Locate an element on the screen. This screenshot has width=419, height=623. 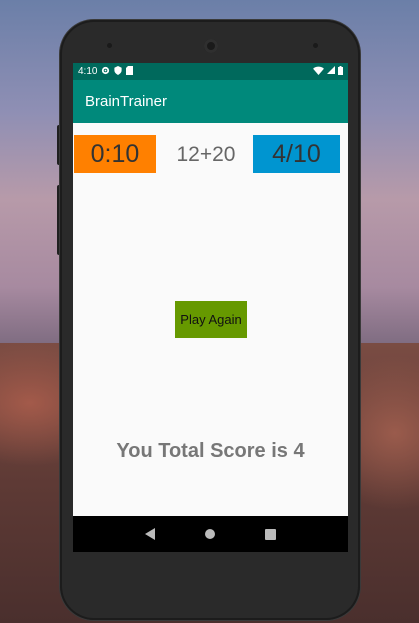
timer-display: 0:10 is located at coordinates (115, 154).